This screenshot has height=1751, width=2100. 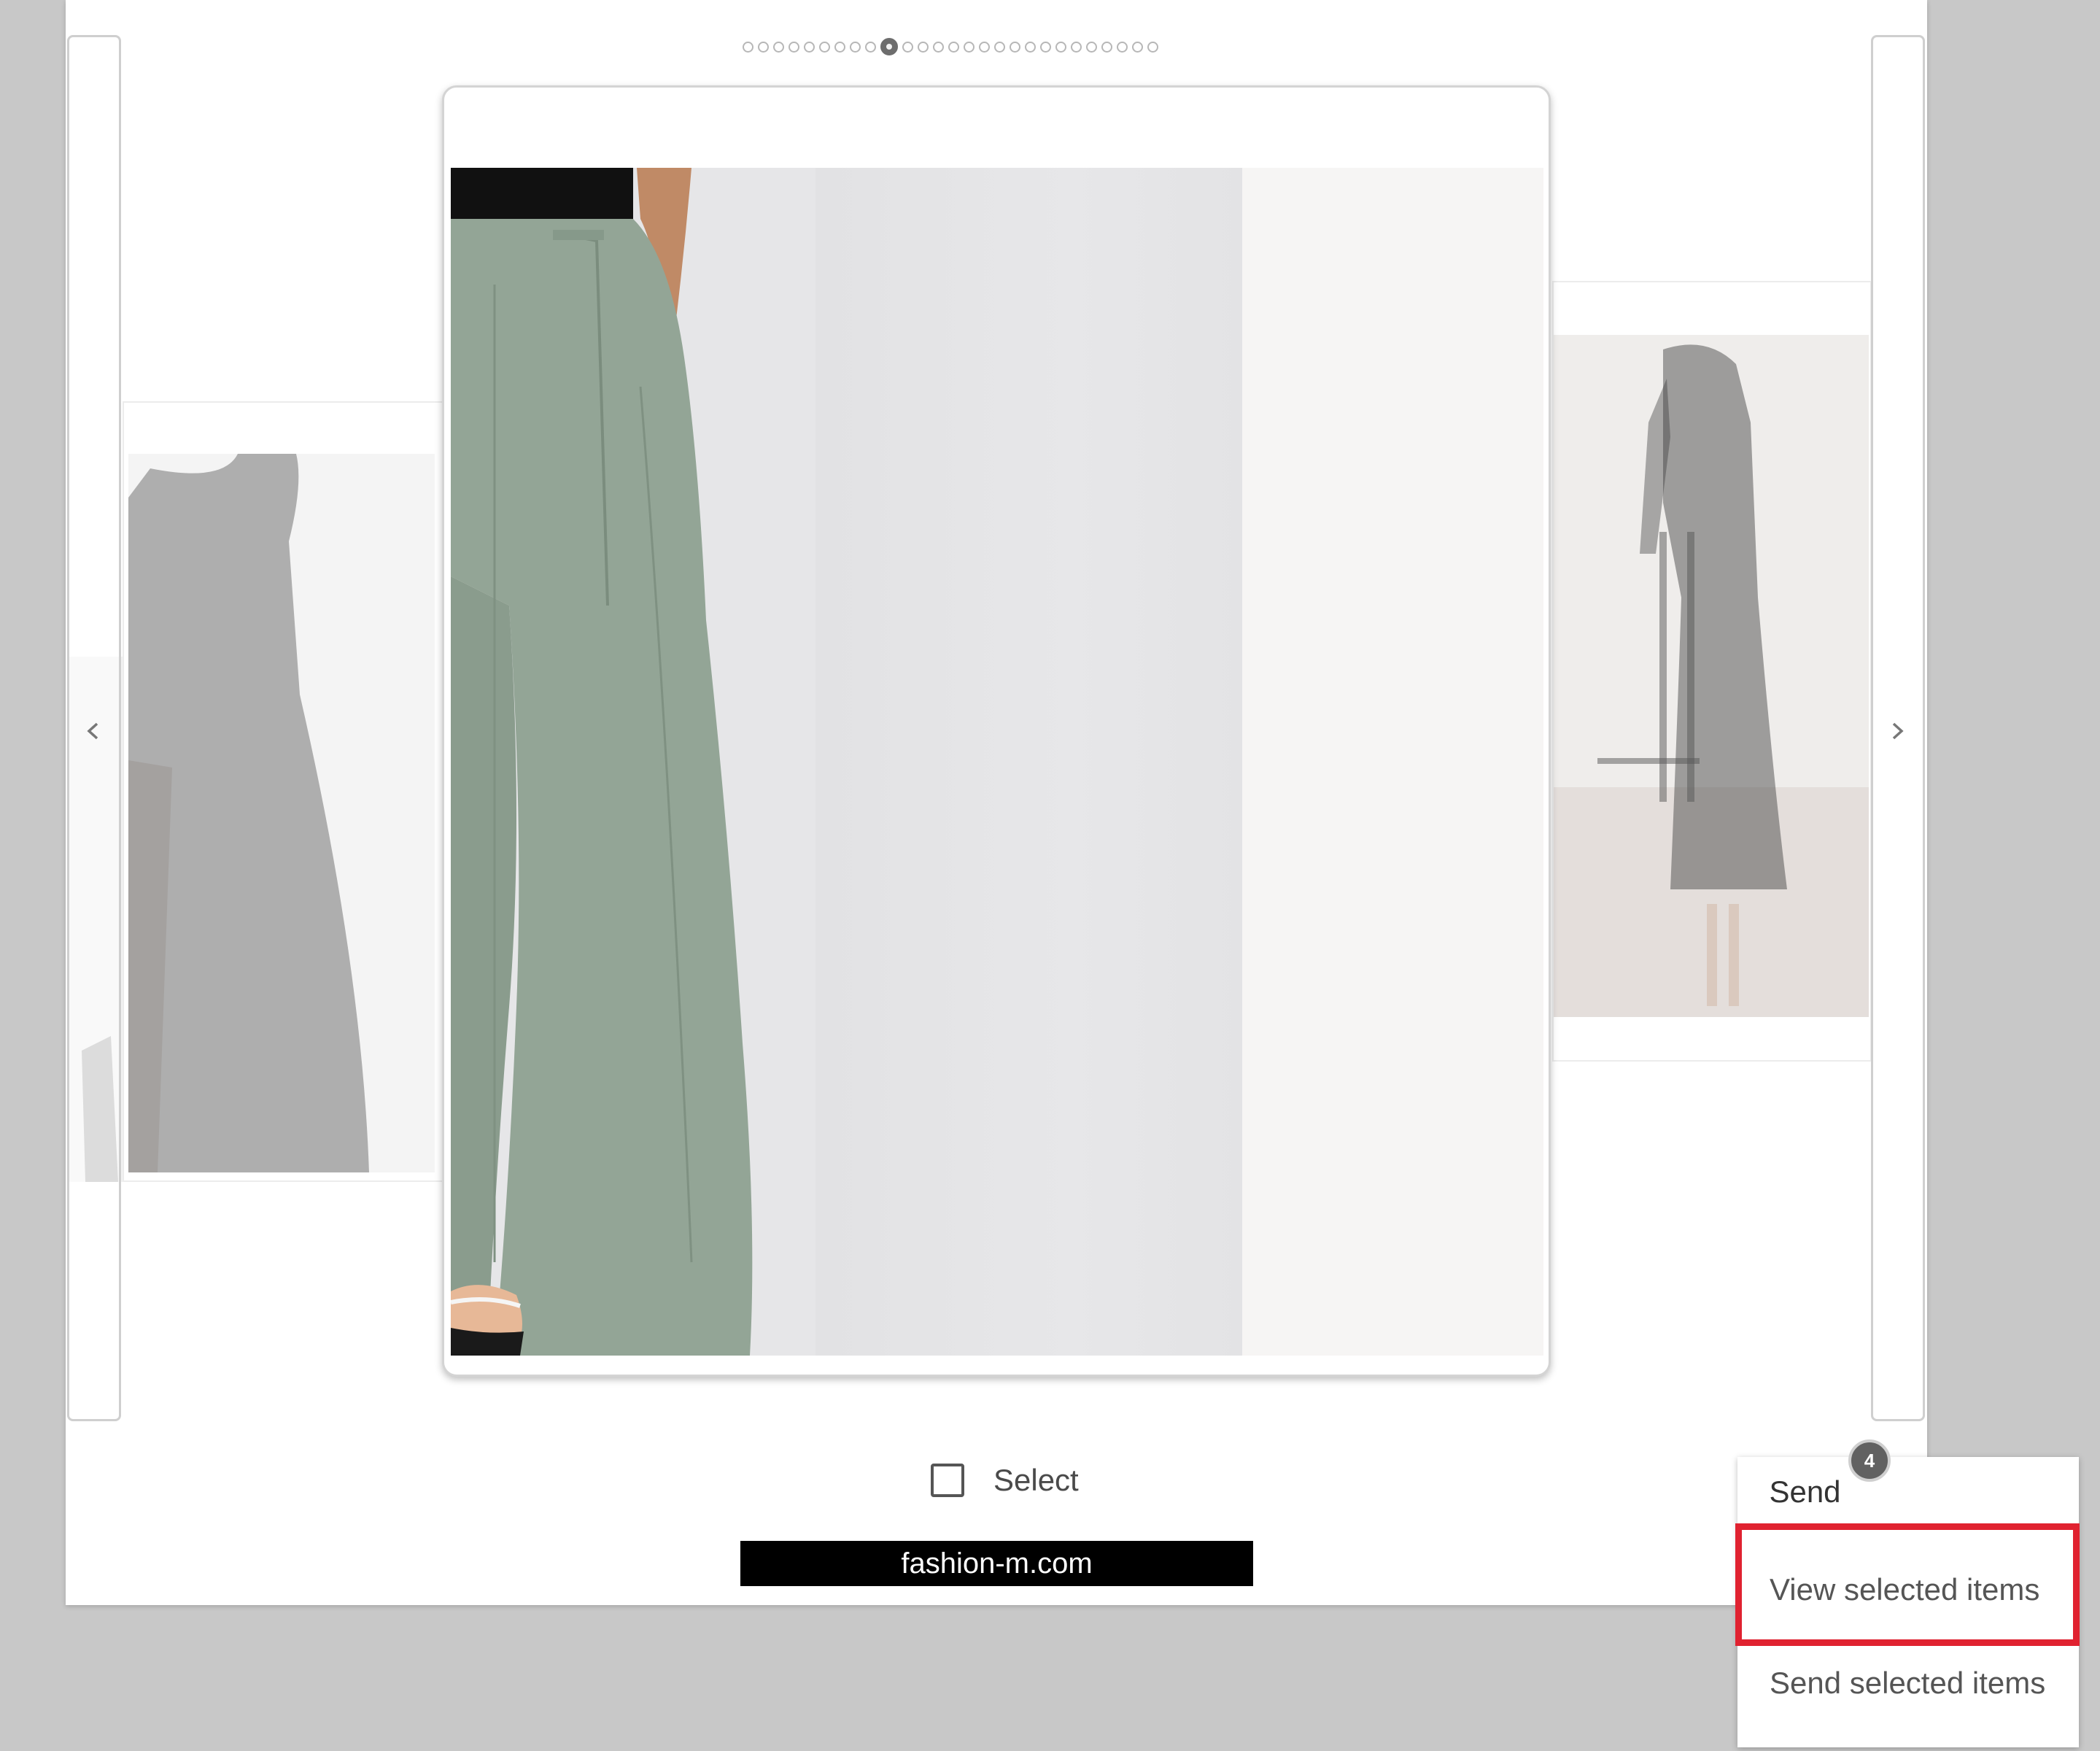 What do you see at coordinates (1869, 1460) in the screenshot?
I see `selected-count-badge: 4` at bounding box center [1869, 1460].